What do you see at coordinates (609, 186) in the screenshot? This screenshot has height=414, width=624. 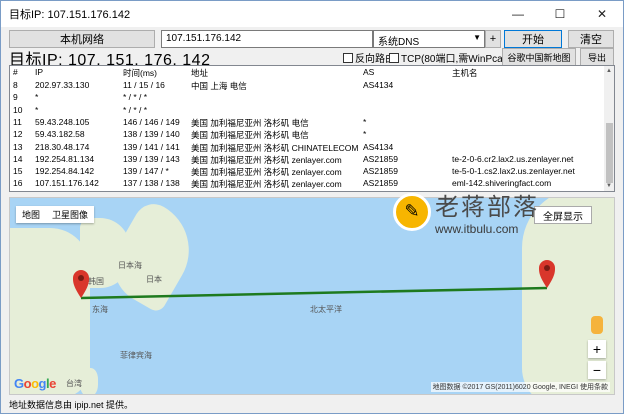 I see `scroll-down-icon: ▼` at bounding box center [609, 186].